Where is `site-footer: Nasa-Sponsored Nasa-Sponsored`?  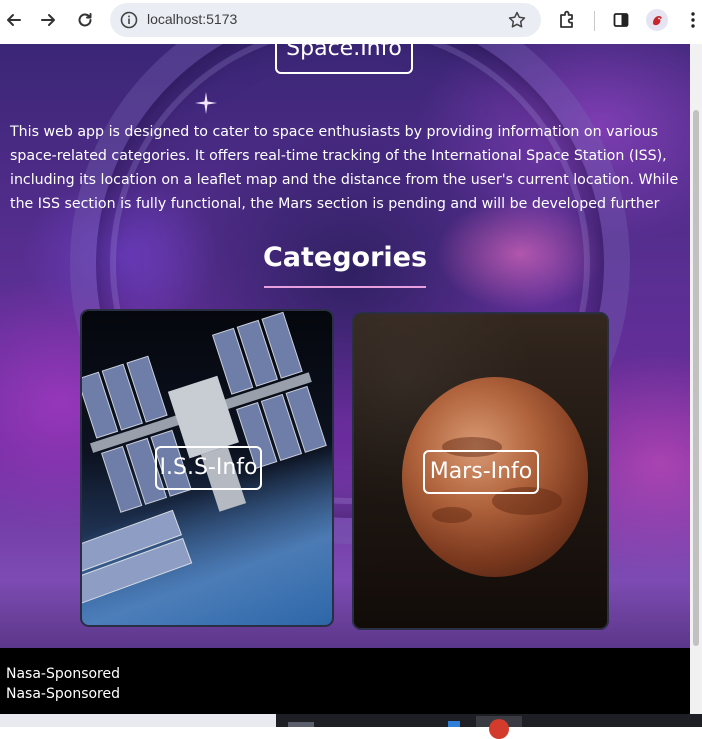 site-footer: Nasa-Sponsored Nasa-Sponsored is located at coordinates (345, 681).